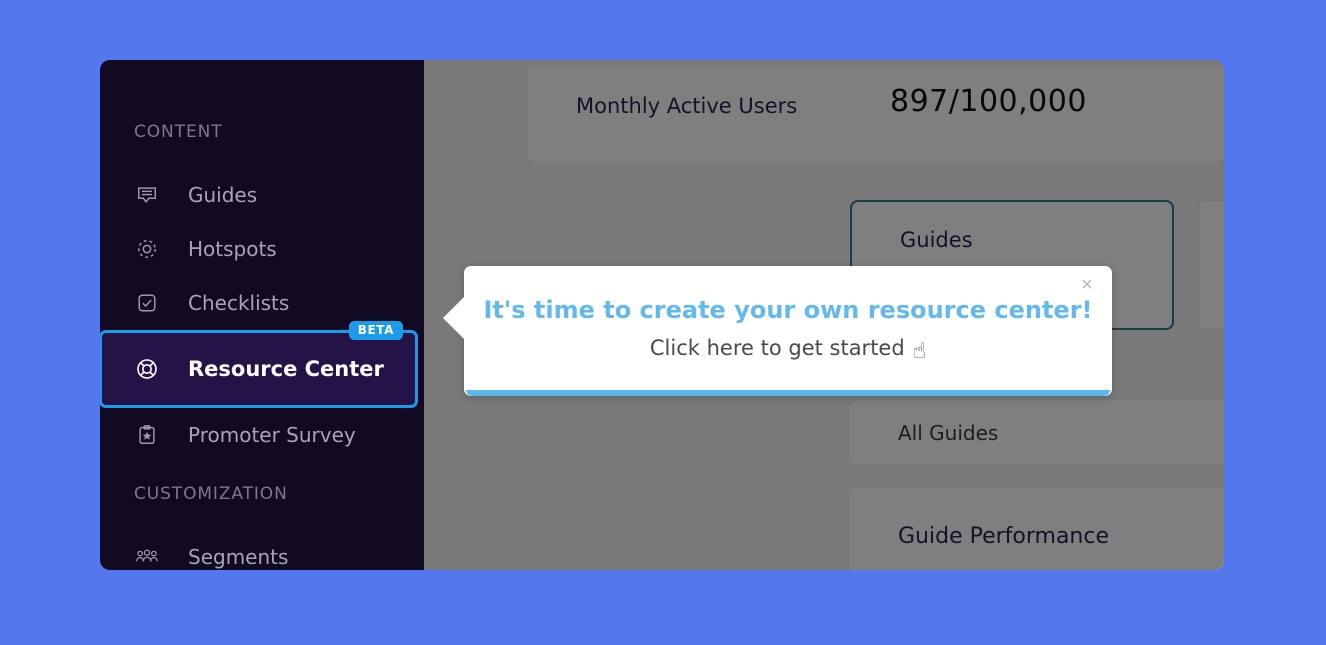 The height and width of the screenshot is (645, 1326). Describe the element at coordinates (375, 330) in the screenshot. I see `beta-badge: BETA` at that location.